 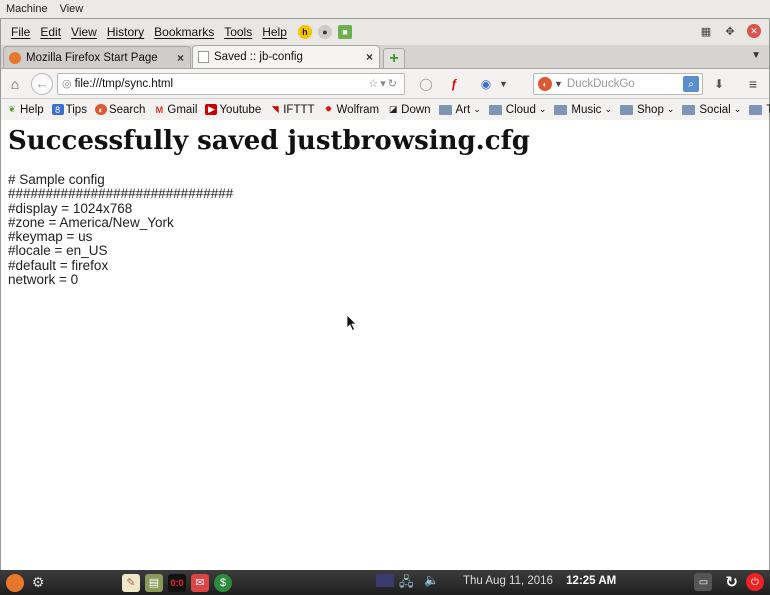 I want to click on bookmark-label: Down, so click(x=416, y=109).